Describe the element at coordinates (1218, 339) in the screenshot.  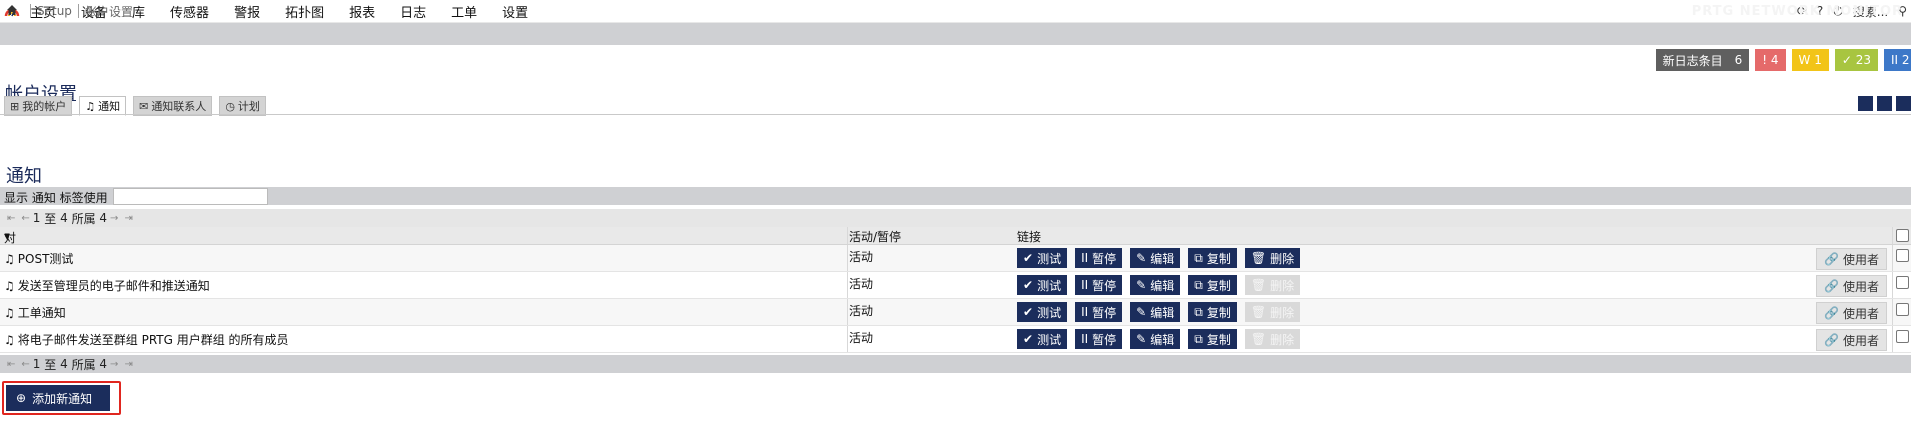
I see `copy-label: 复制` at that location.